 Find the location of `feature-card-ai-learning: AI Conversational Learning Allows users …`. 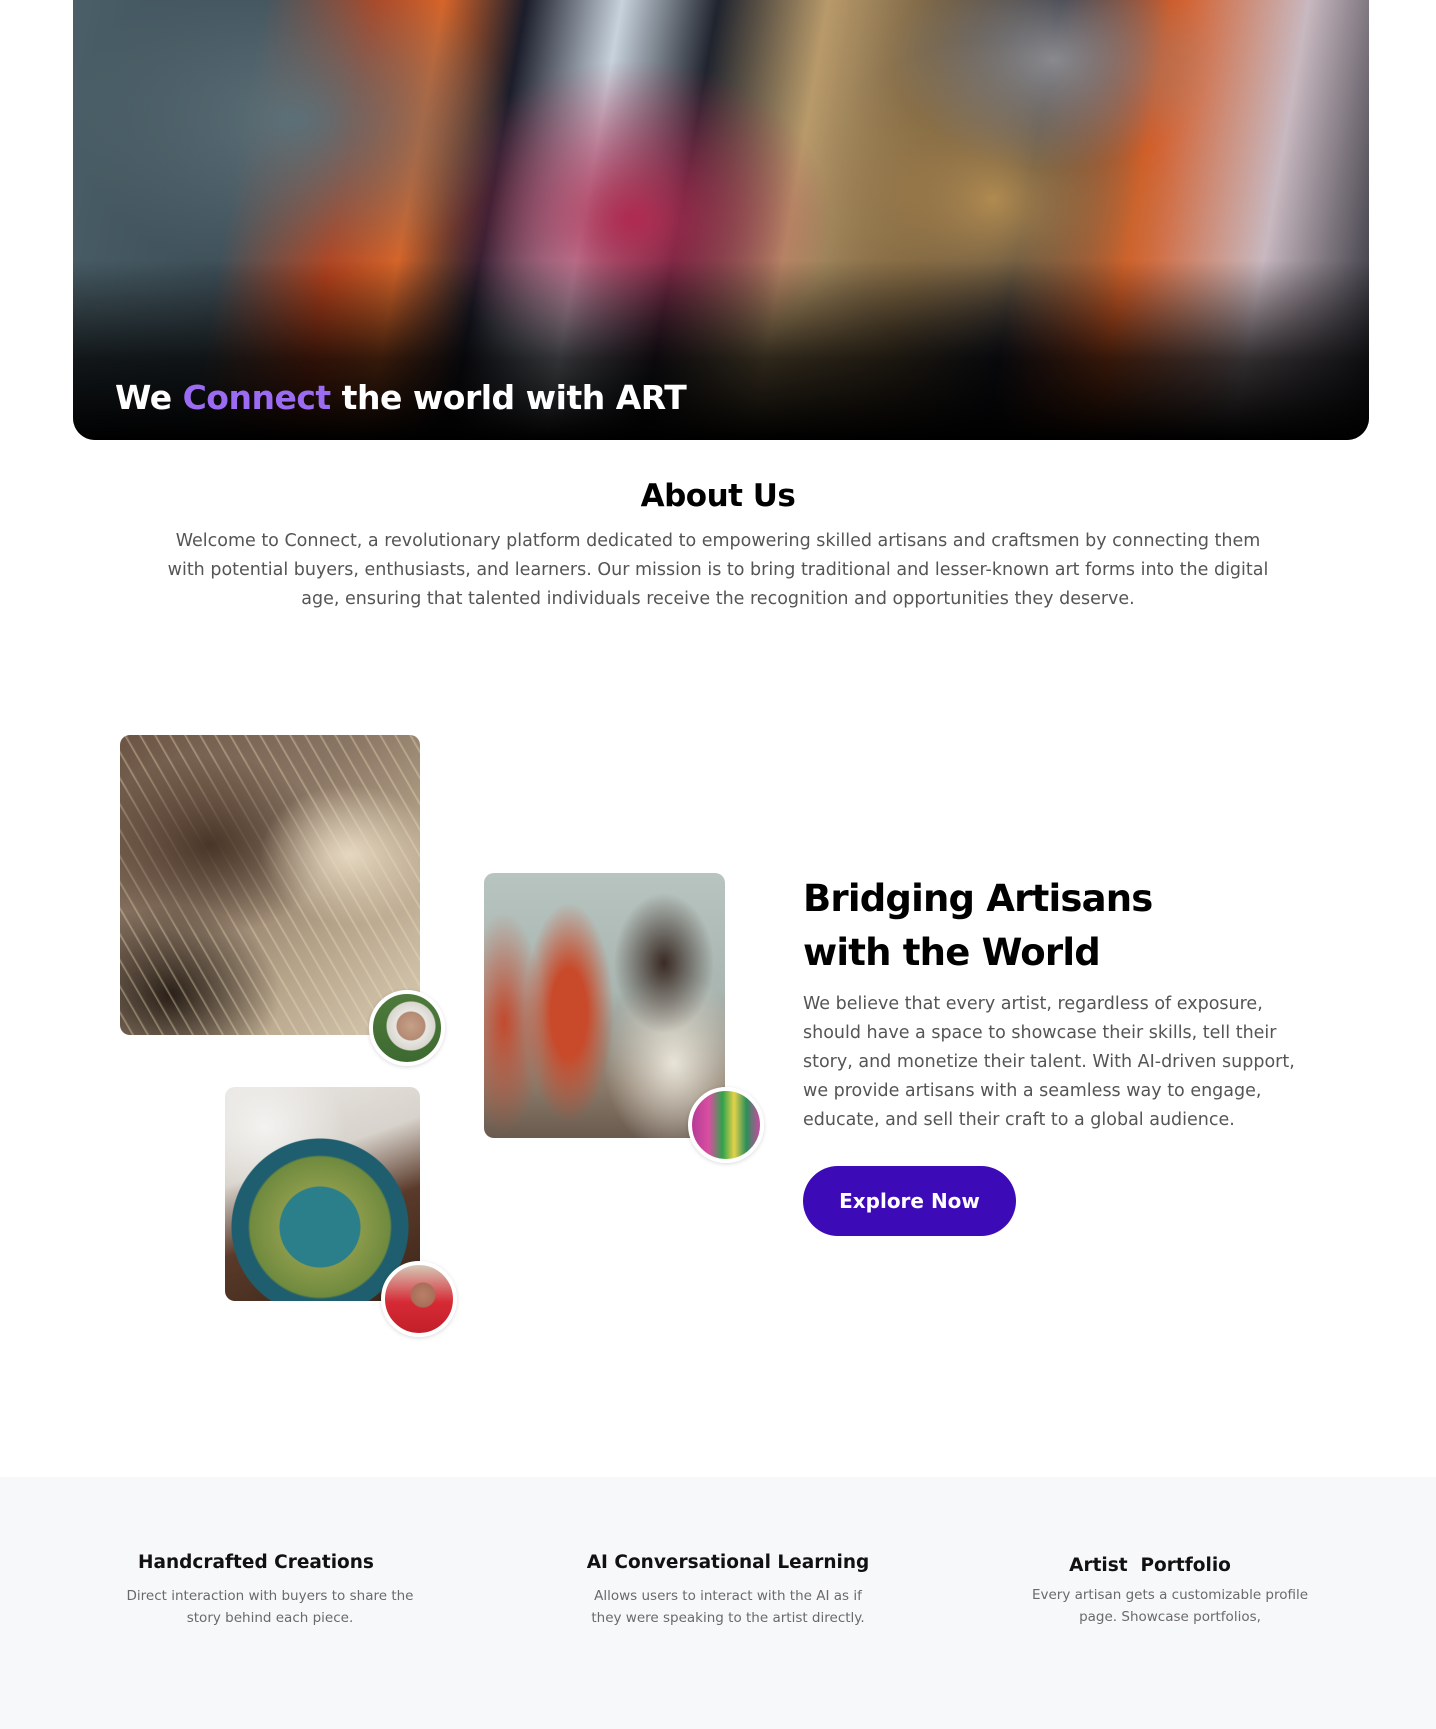

feature-card-ai-learning: AI Conversational Learning Allows users … is located at coordinates (728, 1590).